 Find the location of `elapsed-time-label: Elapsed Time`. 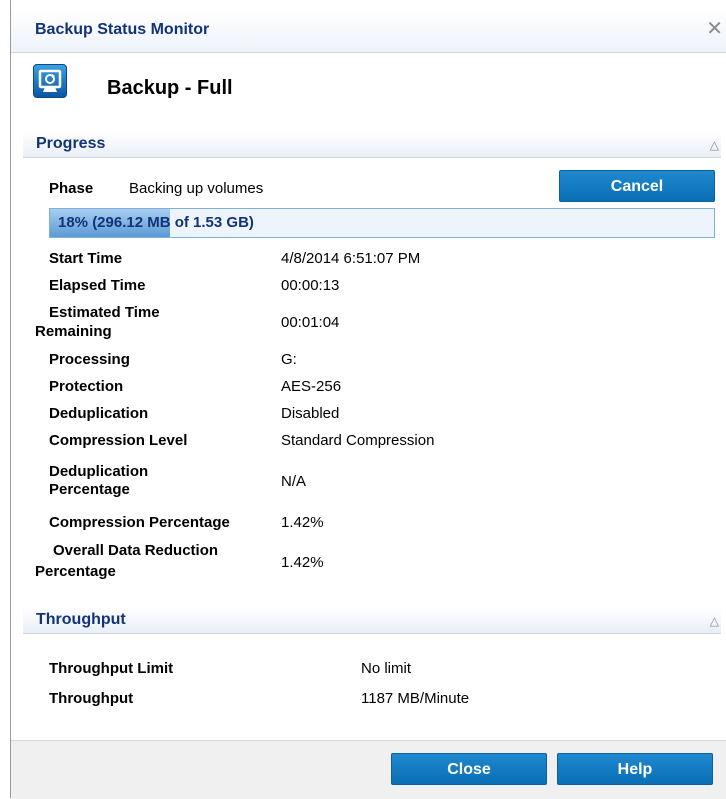

elapsed-time-label: Elapsed Time is located at coordinates (97, 285).